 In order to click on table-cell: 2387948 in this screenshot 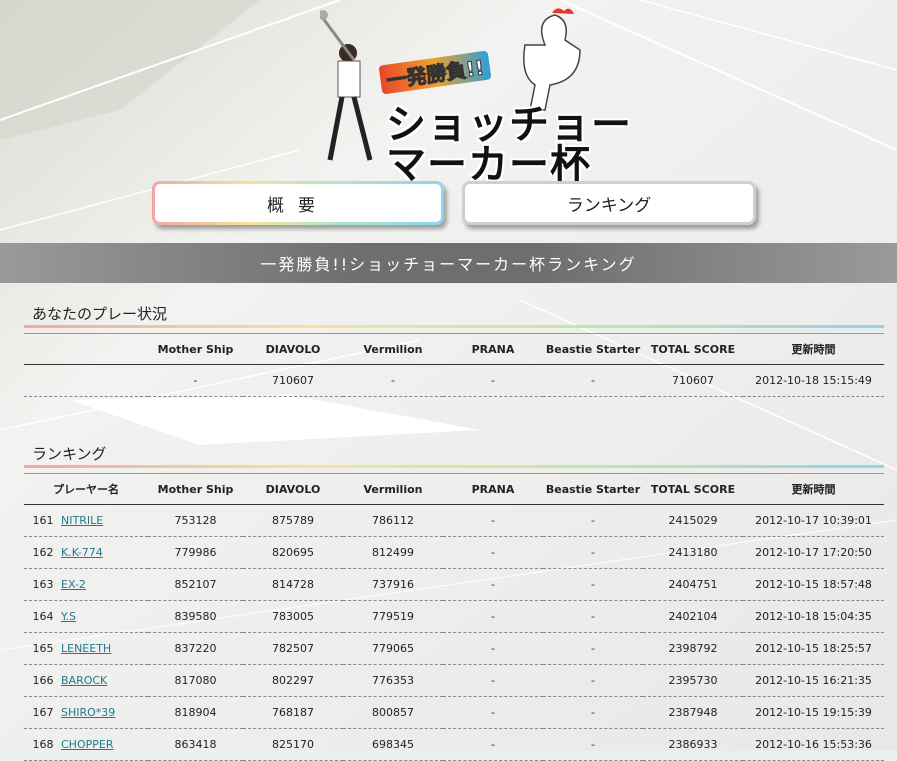, I will do `click(693, 712)`.